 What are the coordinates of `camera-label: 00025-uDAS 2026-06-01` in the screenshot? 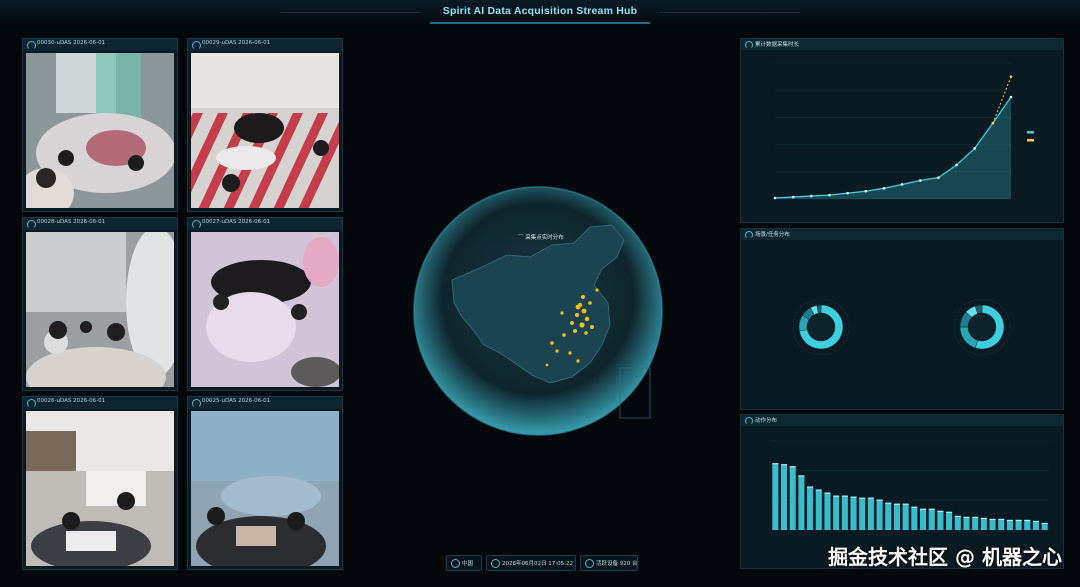 It's located at (236, 401).